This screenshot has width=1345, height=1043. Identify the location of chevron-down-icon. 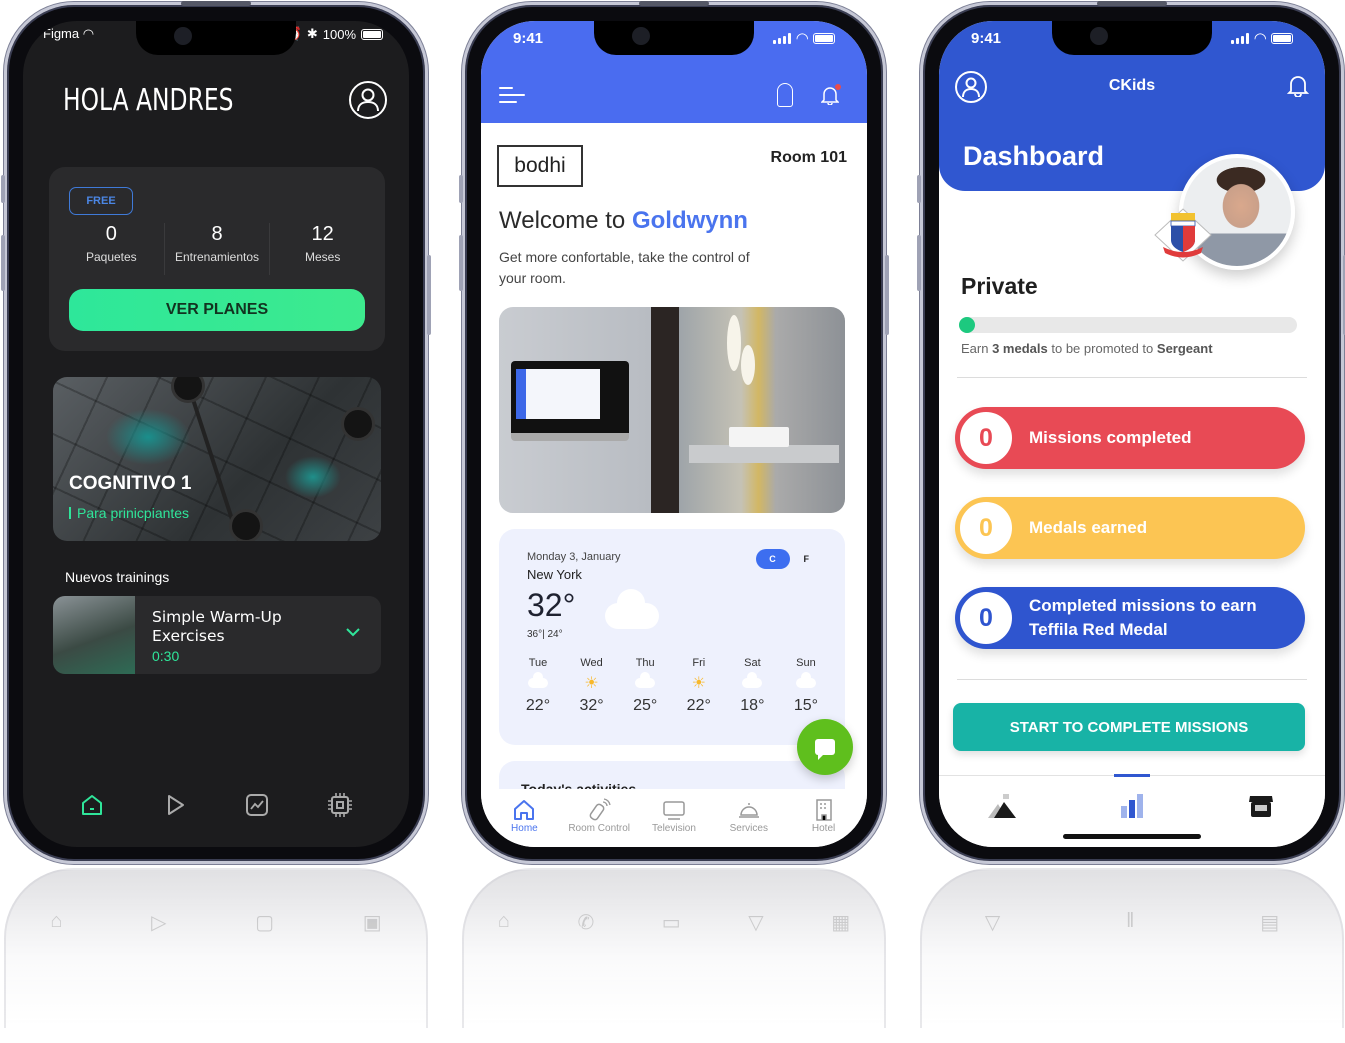
(353, 633).